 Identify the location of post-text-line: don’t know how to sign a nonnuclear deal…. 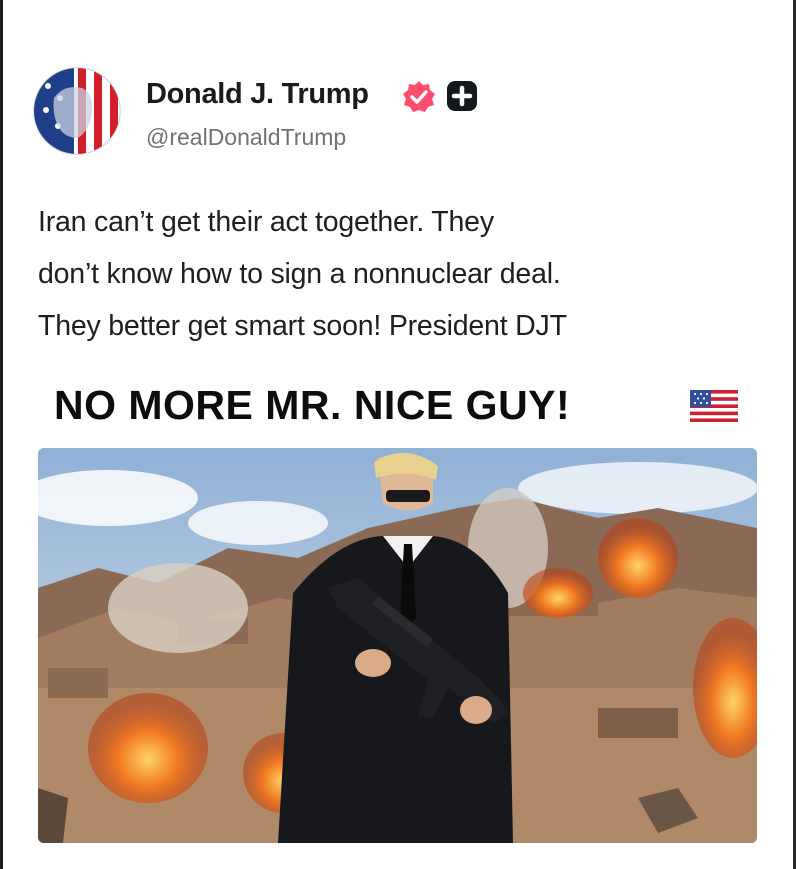
(299, 274).